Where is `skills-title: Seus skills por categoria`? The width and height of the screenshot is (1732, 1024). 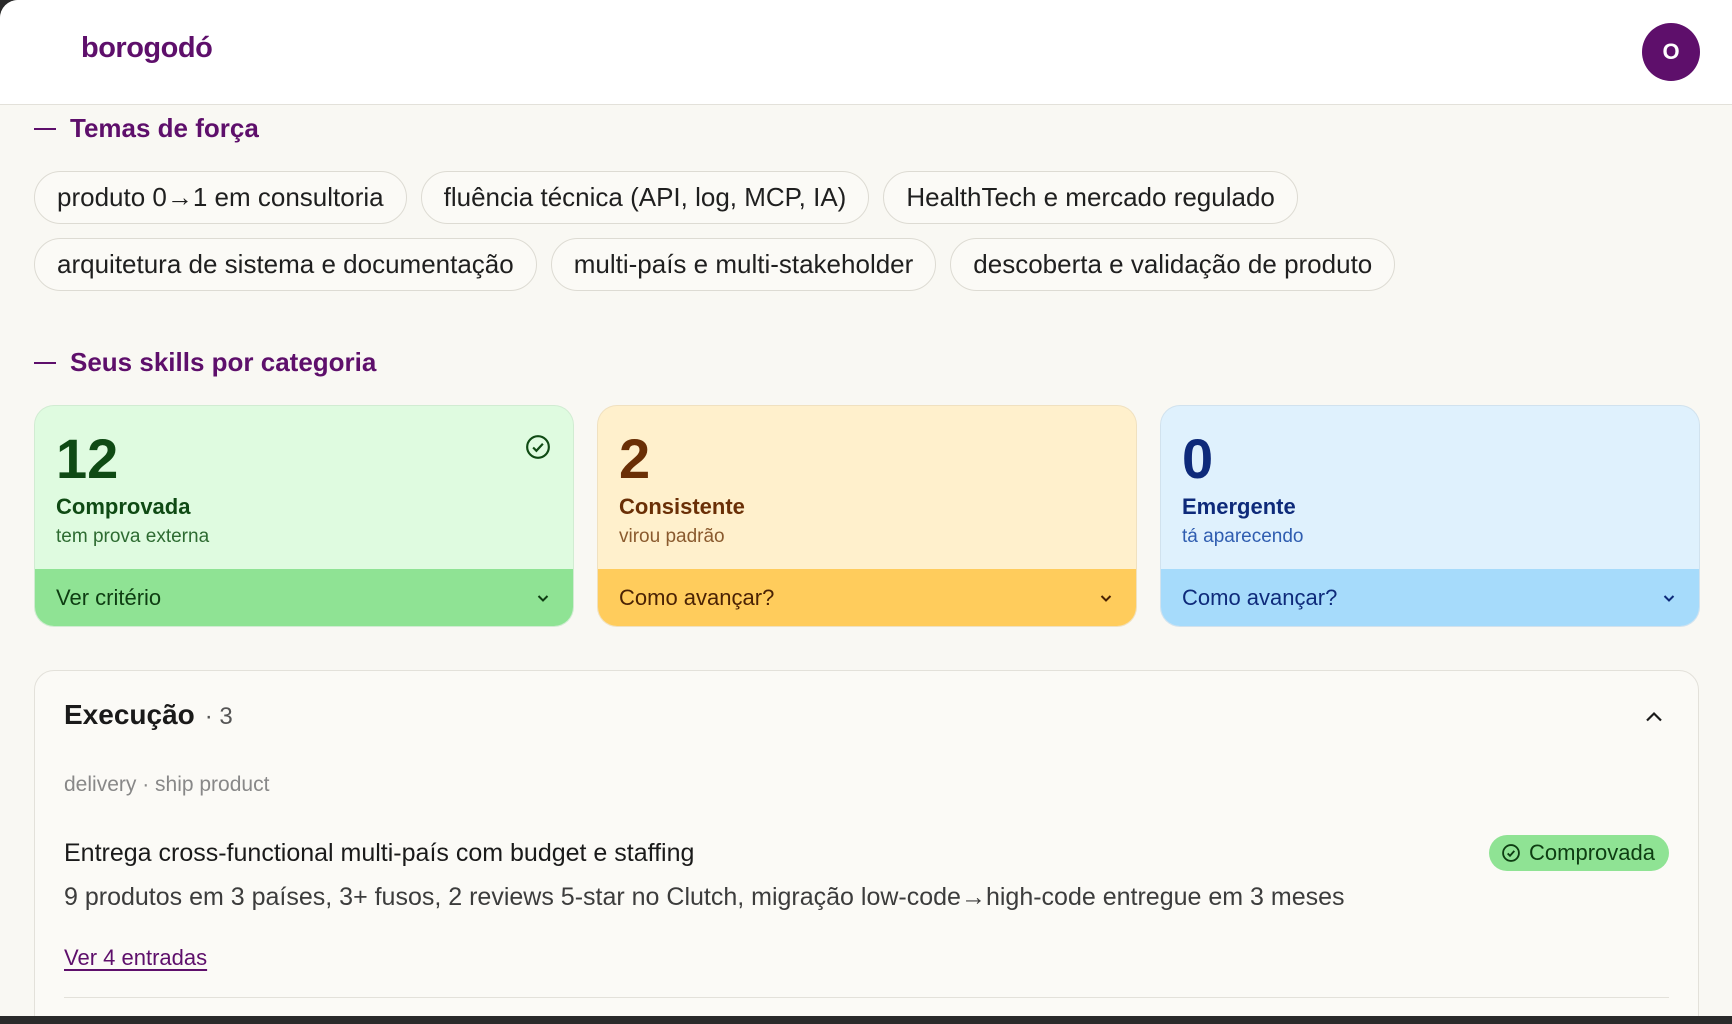
skills-title: Seus skills por categoria is located at coordinates (205, 362).